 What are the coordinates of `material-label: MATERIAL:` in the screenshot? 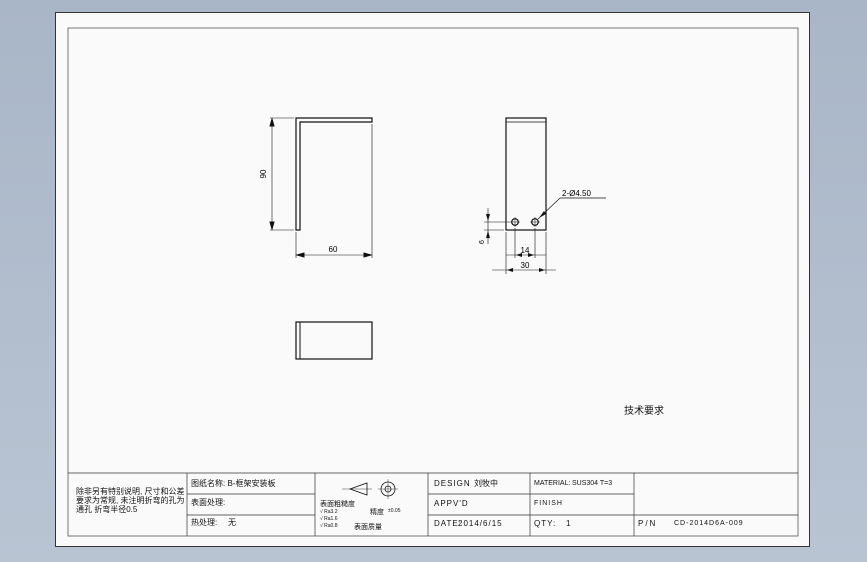 It's located at (552, 483).